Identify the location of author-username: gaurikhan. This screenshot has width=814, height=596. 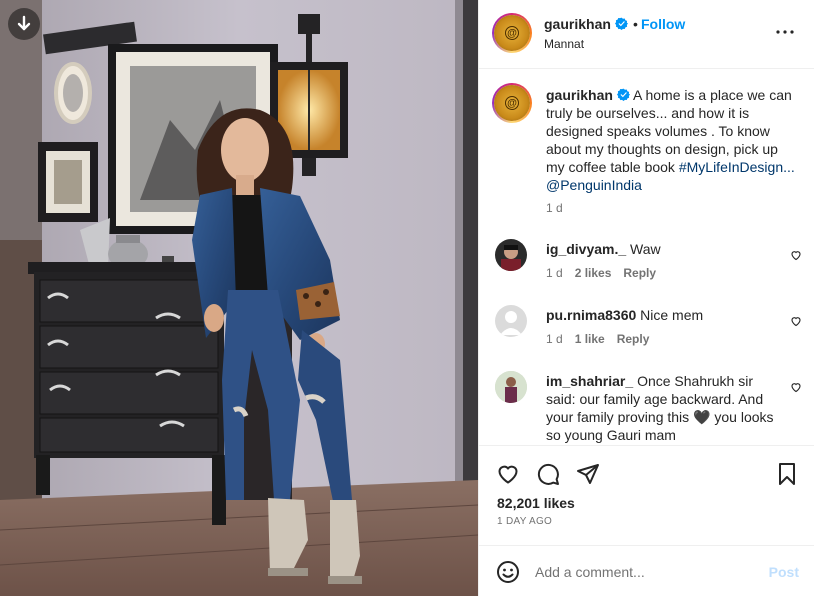
(586, 24).